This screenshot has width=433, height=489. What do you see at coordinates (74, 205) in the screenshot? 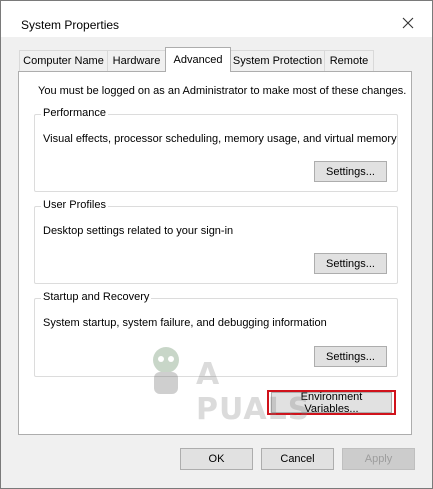
I see `user-profiles-label: User Profiles` at bounding box center [74, 205].